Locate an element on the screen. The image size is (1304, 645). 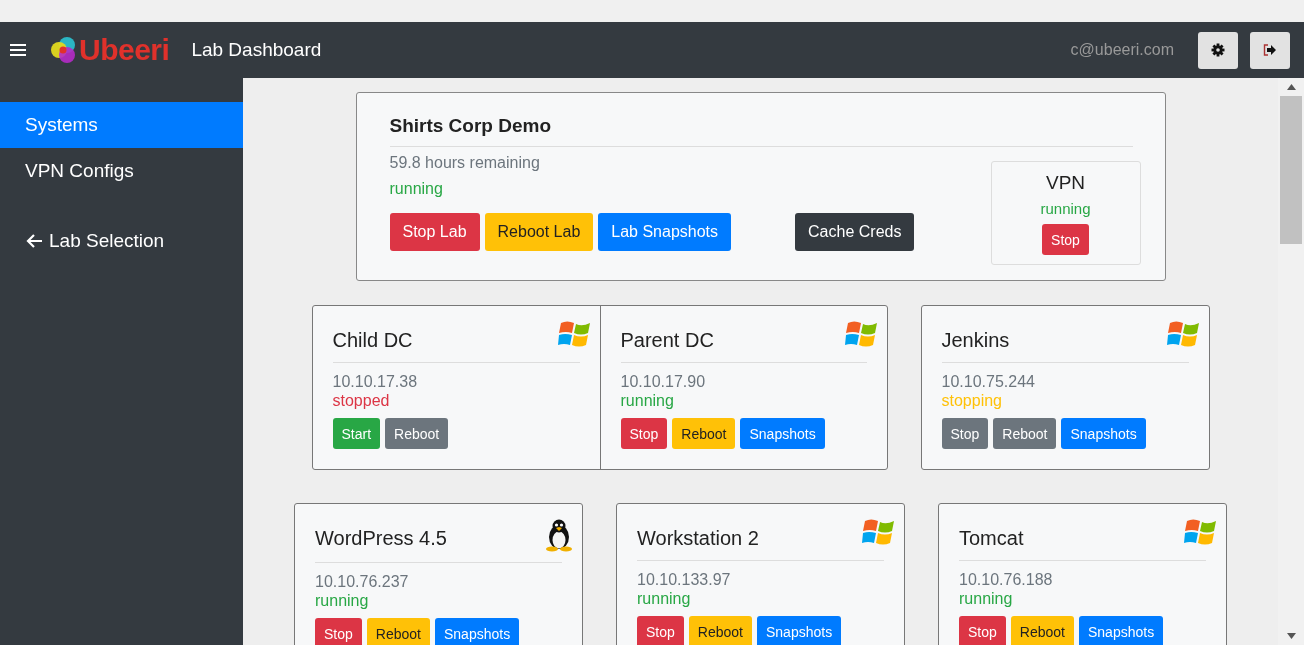
system-action-button: Start is located at coordinates (356, 433).